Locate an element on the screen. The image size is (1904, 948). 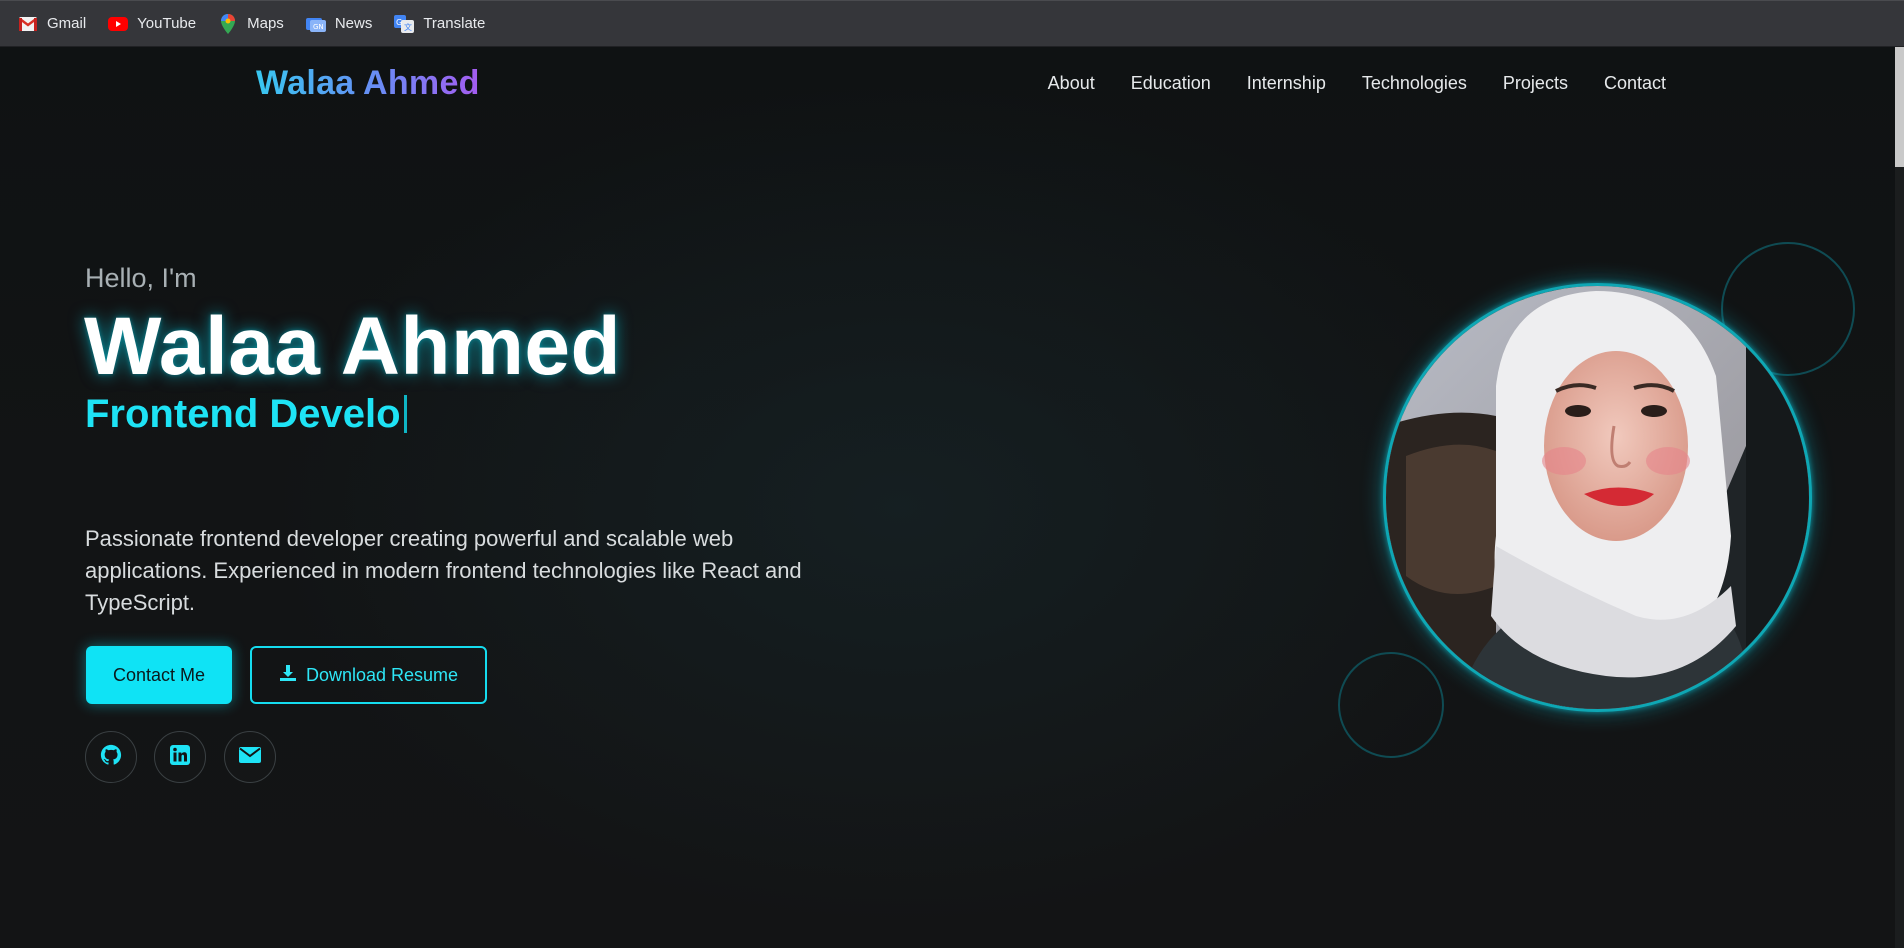
github-link is located at coordinates (111, 757).